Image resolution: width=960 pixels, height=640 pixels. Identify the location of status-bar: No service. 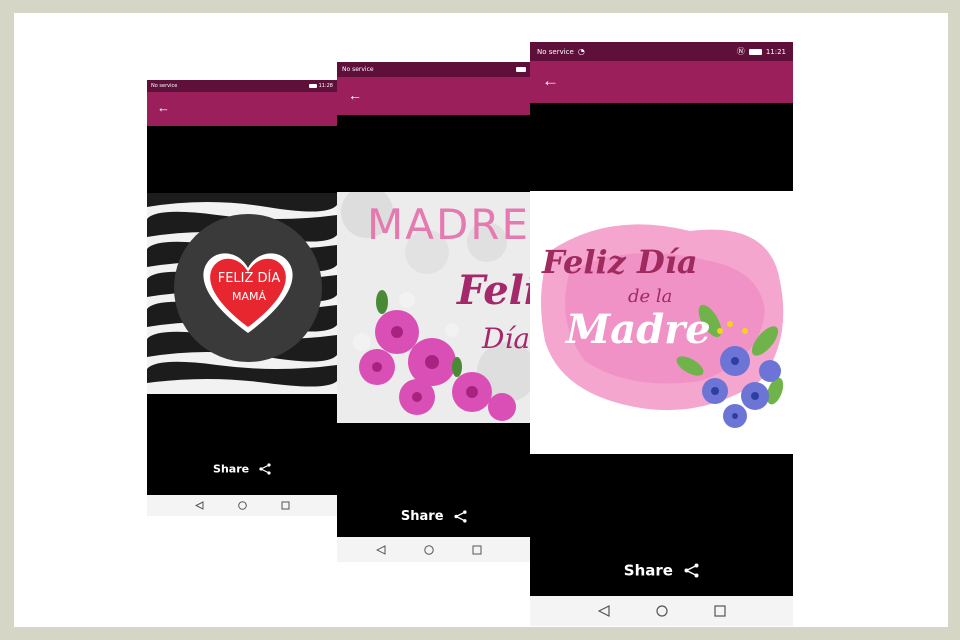
(434, 69).